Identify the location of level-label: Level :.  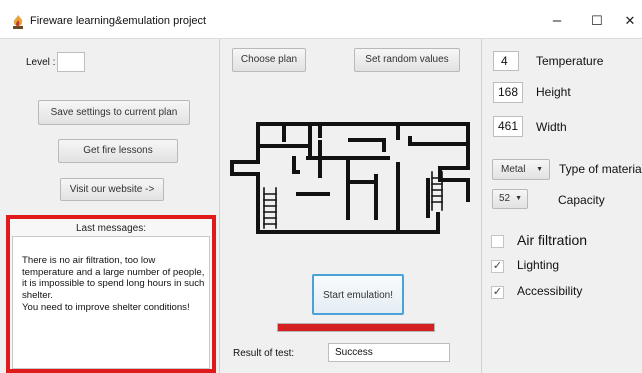
(41, 62).